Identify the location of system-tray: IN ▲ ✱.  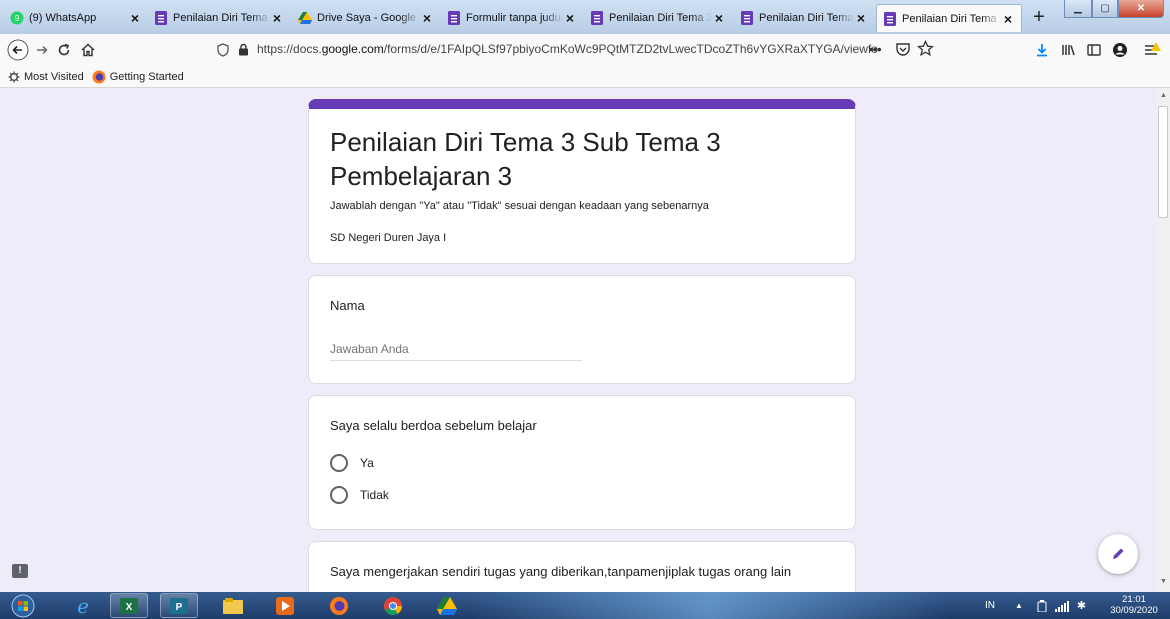
(1035, 605).